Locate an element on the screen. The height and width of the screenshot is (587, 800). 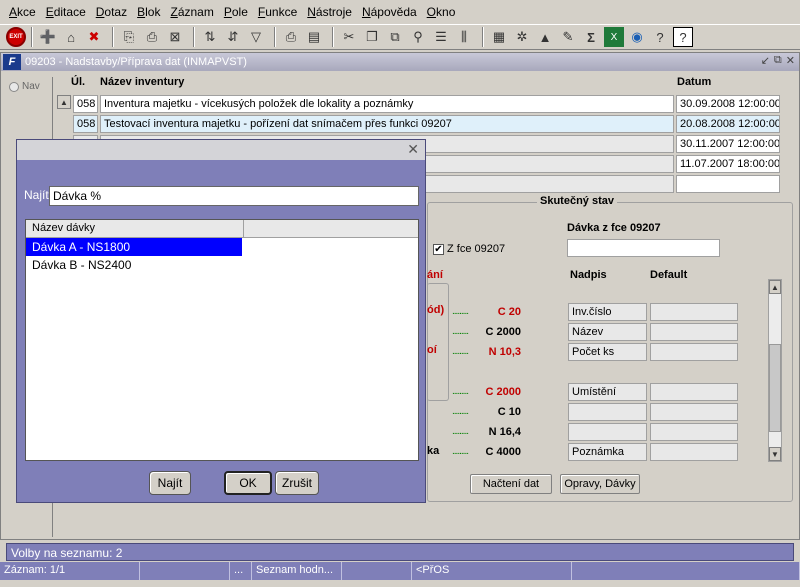
triangle-tool-icon: ▲ is located at coordinates (545, 37).